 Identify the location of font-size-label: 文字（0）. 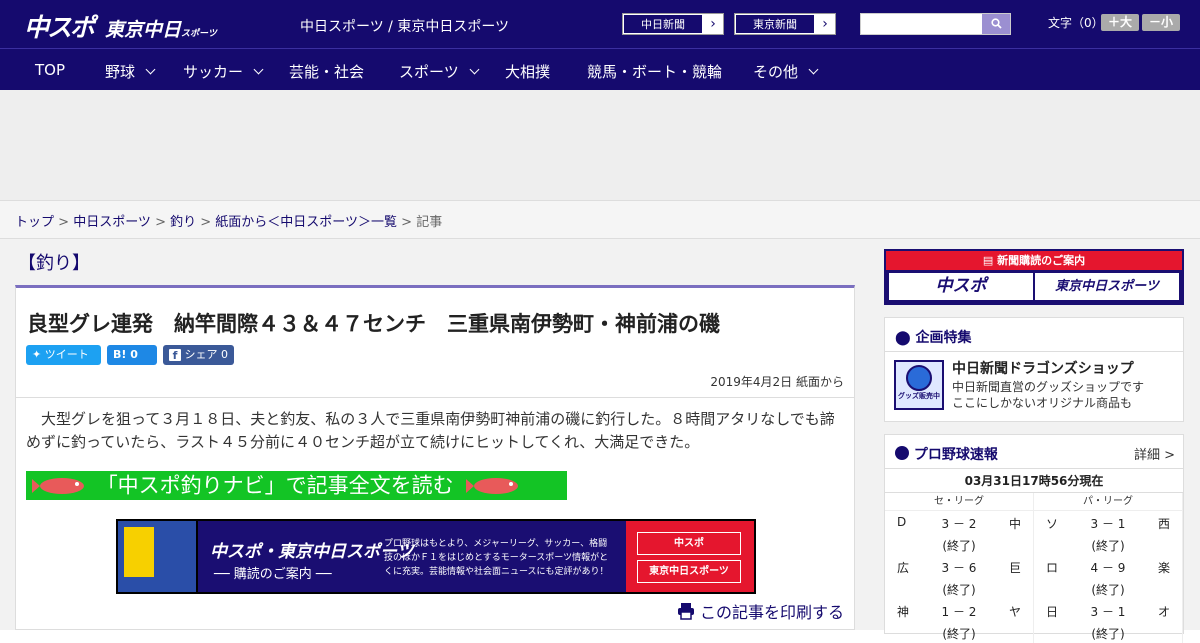
(1076, 23).